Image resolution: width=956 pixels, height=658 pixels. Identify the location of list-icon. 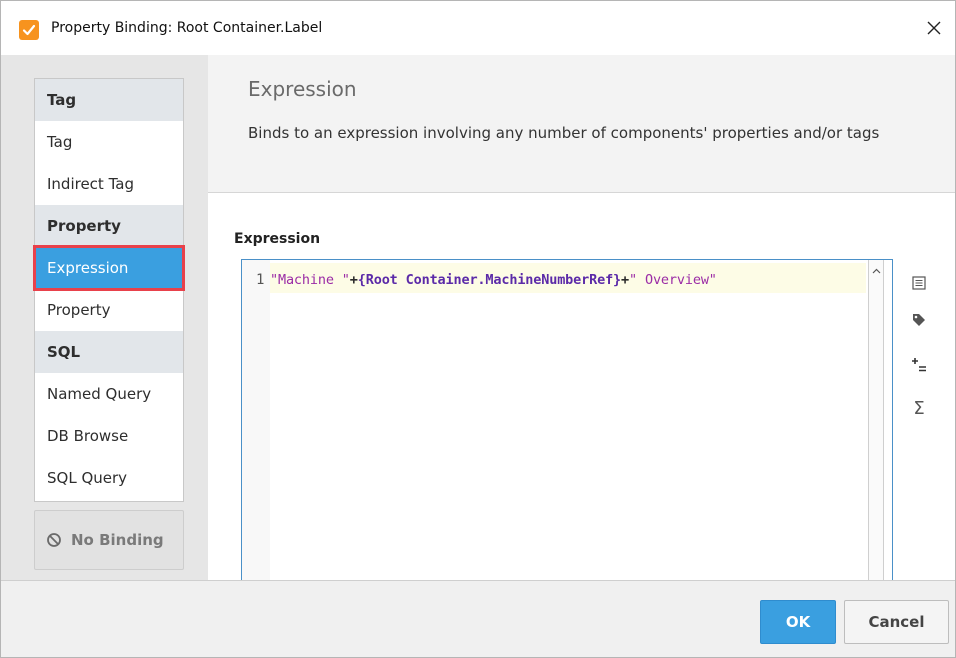
(919, 283).